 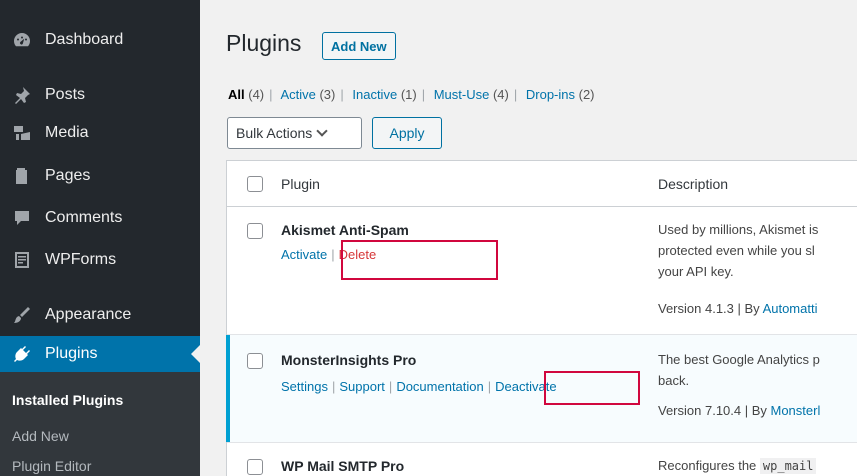 I want to click on version-text: Version 4.1.3 | By, so click(x=710, y=308).